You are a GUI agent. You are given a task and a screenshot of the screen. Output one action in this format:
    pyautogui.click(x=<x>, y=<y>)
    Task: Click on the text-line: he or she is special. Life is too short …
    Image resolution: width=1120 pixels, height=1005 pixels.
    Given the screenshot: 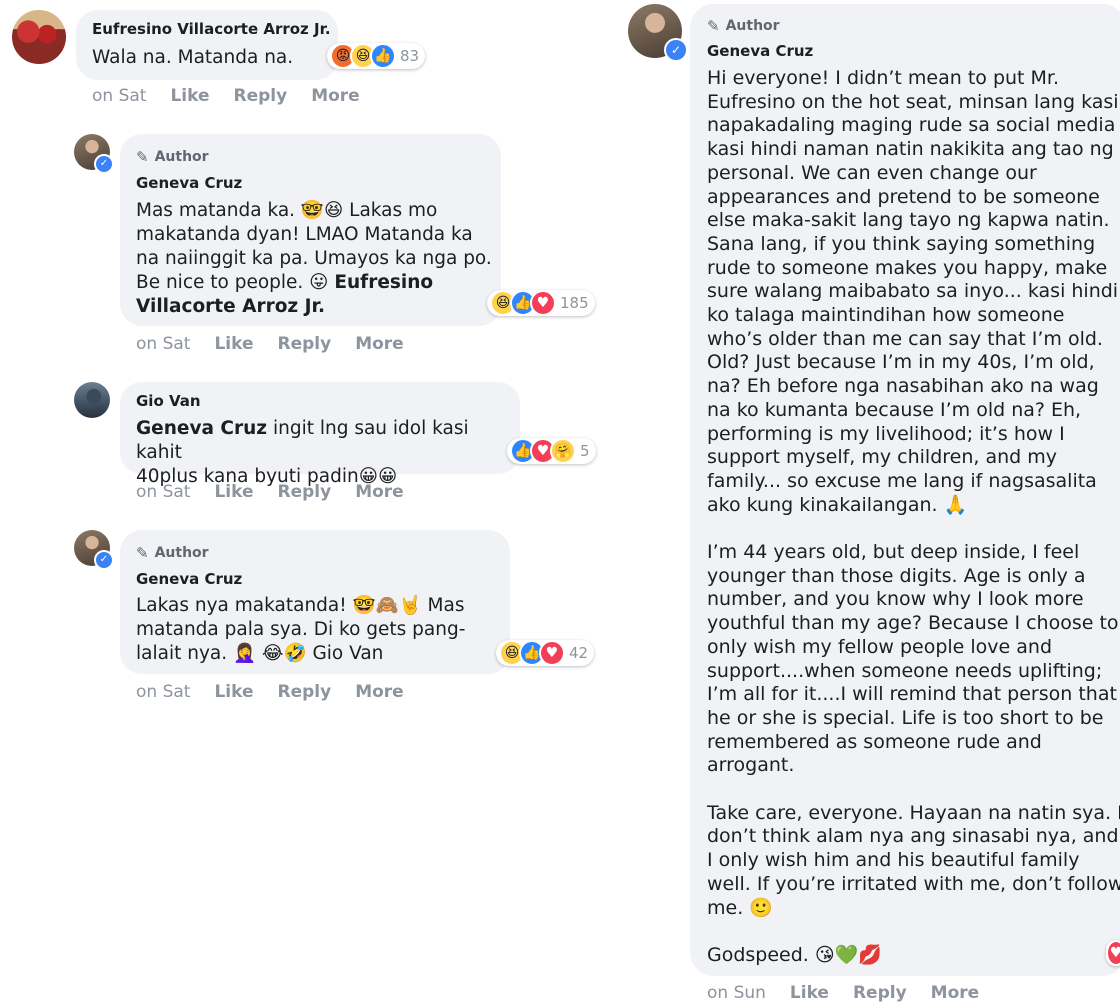 What is the action you would take?
    pyautogui.click(x=905, y=717)
    